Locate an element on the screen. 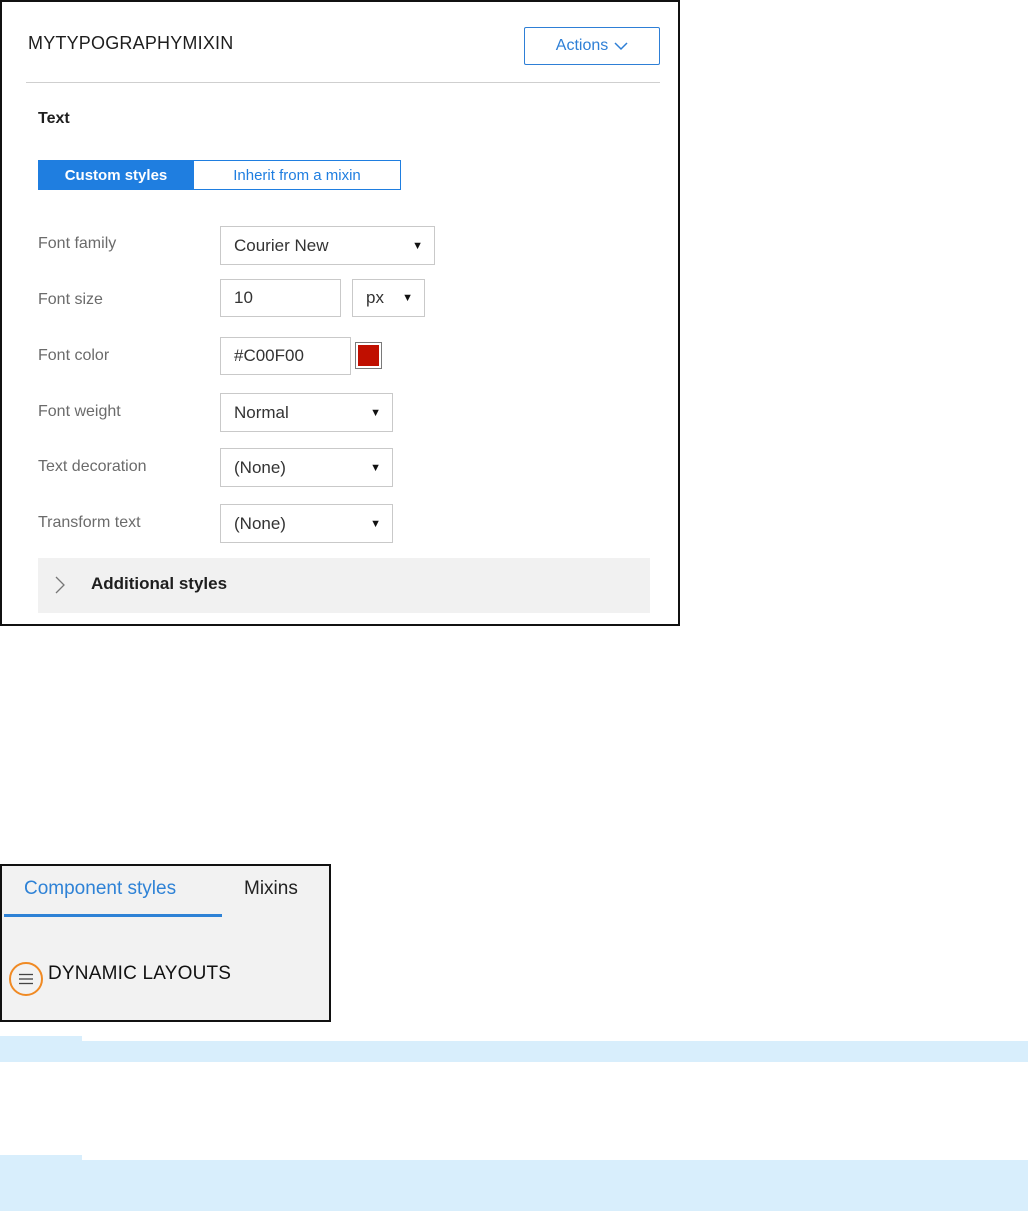 This screenshot has height=1211, width=1028. transform-text-value: (None) is located at coordinates (260, 523).